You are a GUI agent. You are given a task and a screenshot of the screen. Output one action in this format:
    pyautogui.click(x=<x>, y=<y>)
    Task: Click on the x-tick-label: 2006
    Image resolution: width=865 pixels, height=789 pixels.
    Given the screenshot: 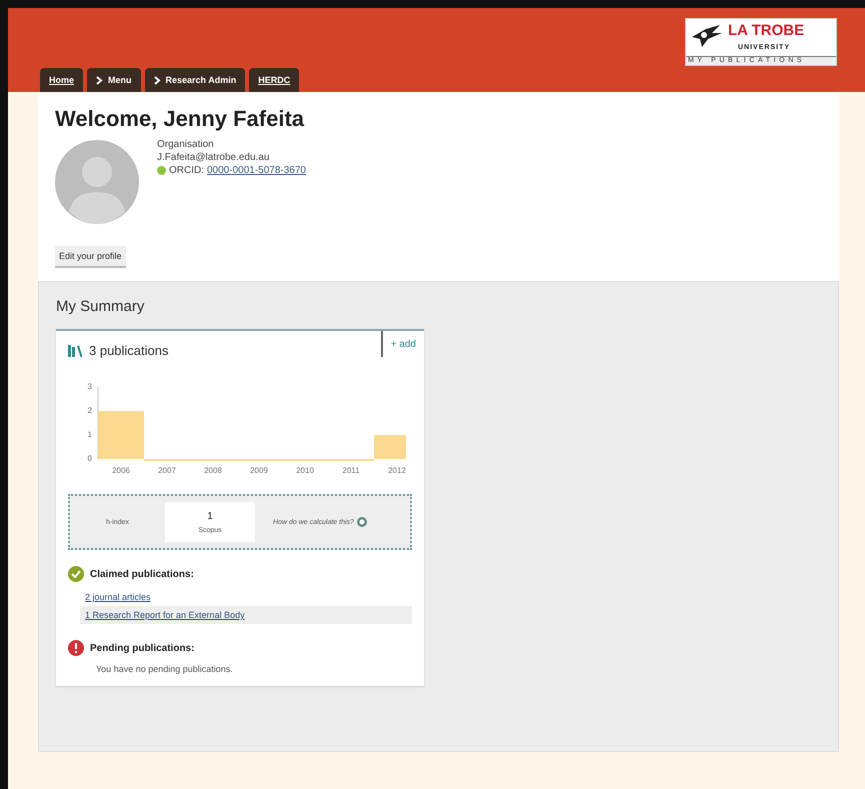 What is the action you would take?
    pyautogui.click(x=121, y=470)
    